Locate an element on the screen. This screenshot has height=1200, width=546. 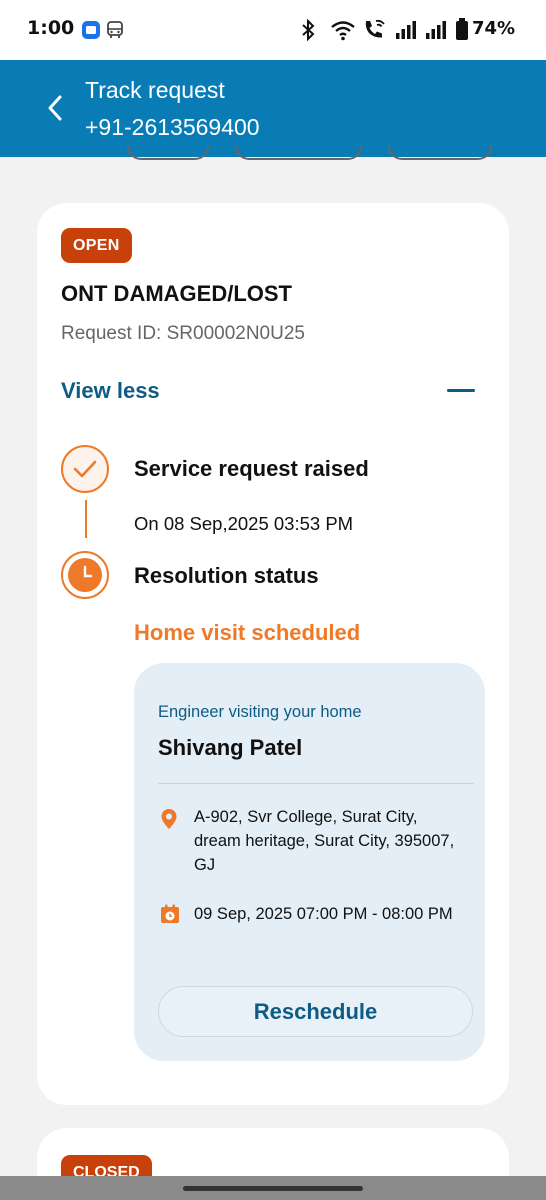
status-time: 1:00 is located at coordinates (51, 28).